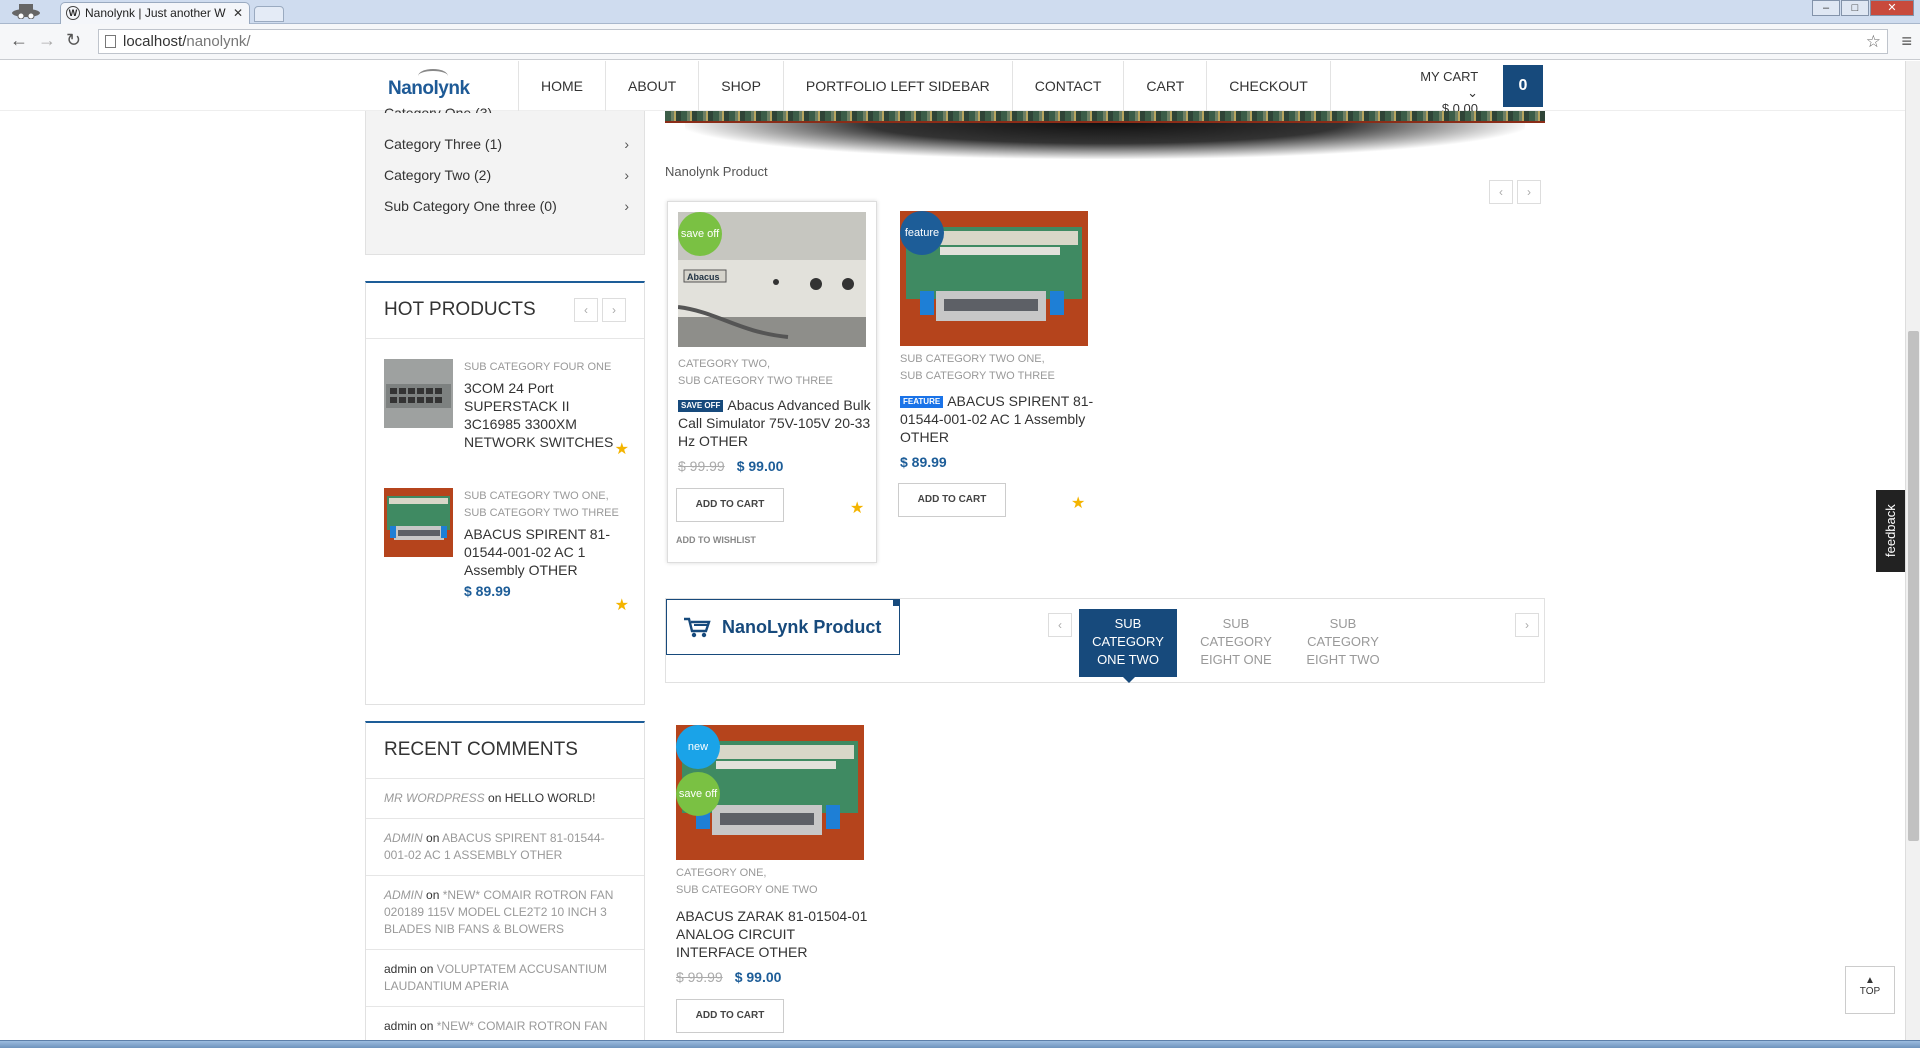 This screenshot has height=1048, width=1920. I want to click on nav-contact: CONTACT, so click(1069, 86).